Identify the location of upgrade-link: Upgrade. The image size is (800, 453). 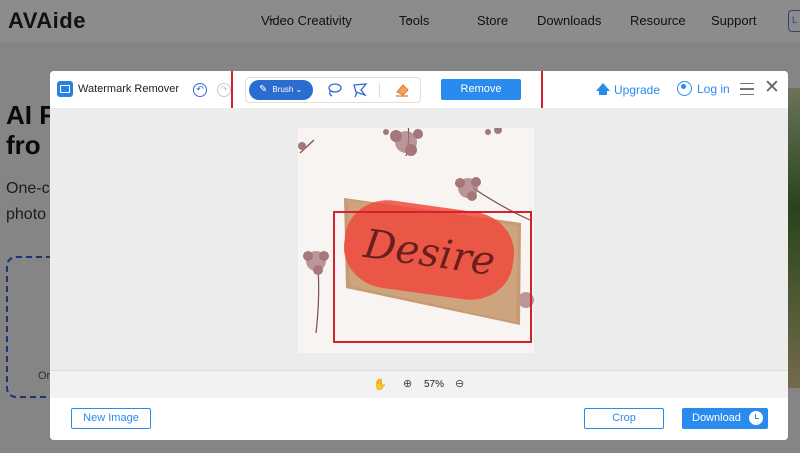
(628, 90).